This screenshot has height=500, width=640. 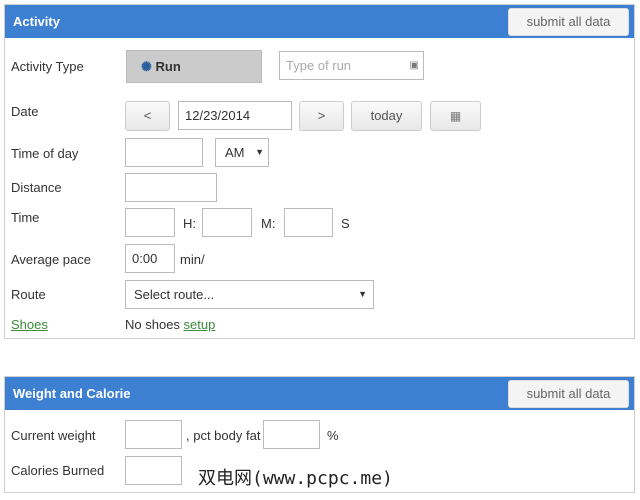 I want to click on calendar-icon: ▦, so click(x=455, y=116).